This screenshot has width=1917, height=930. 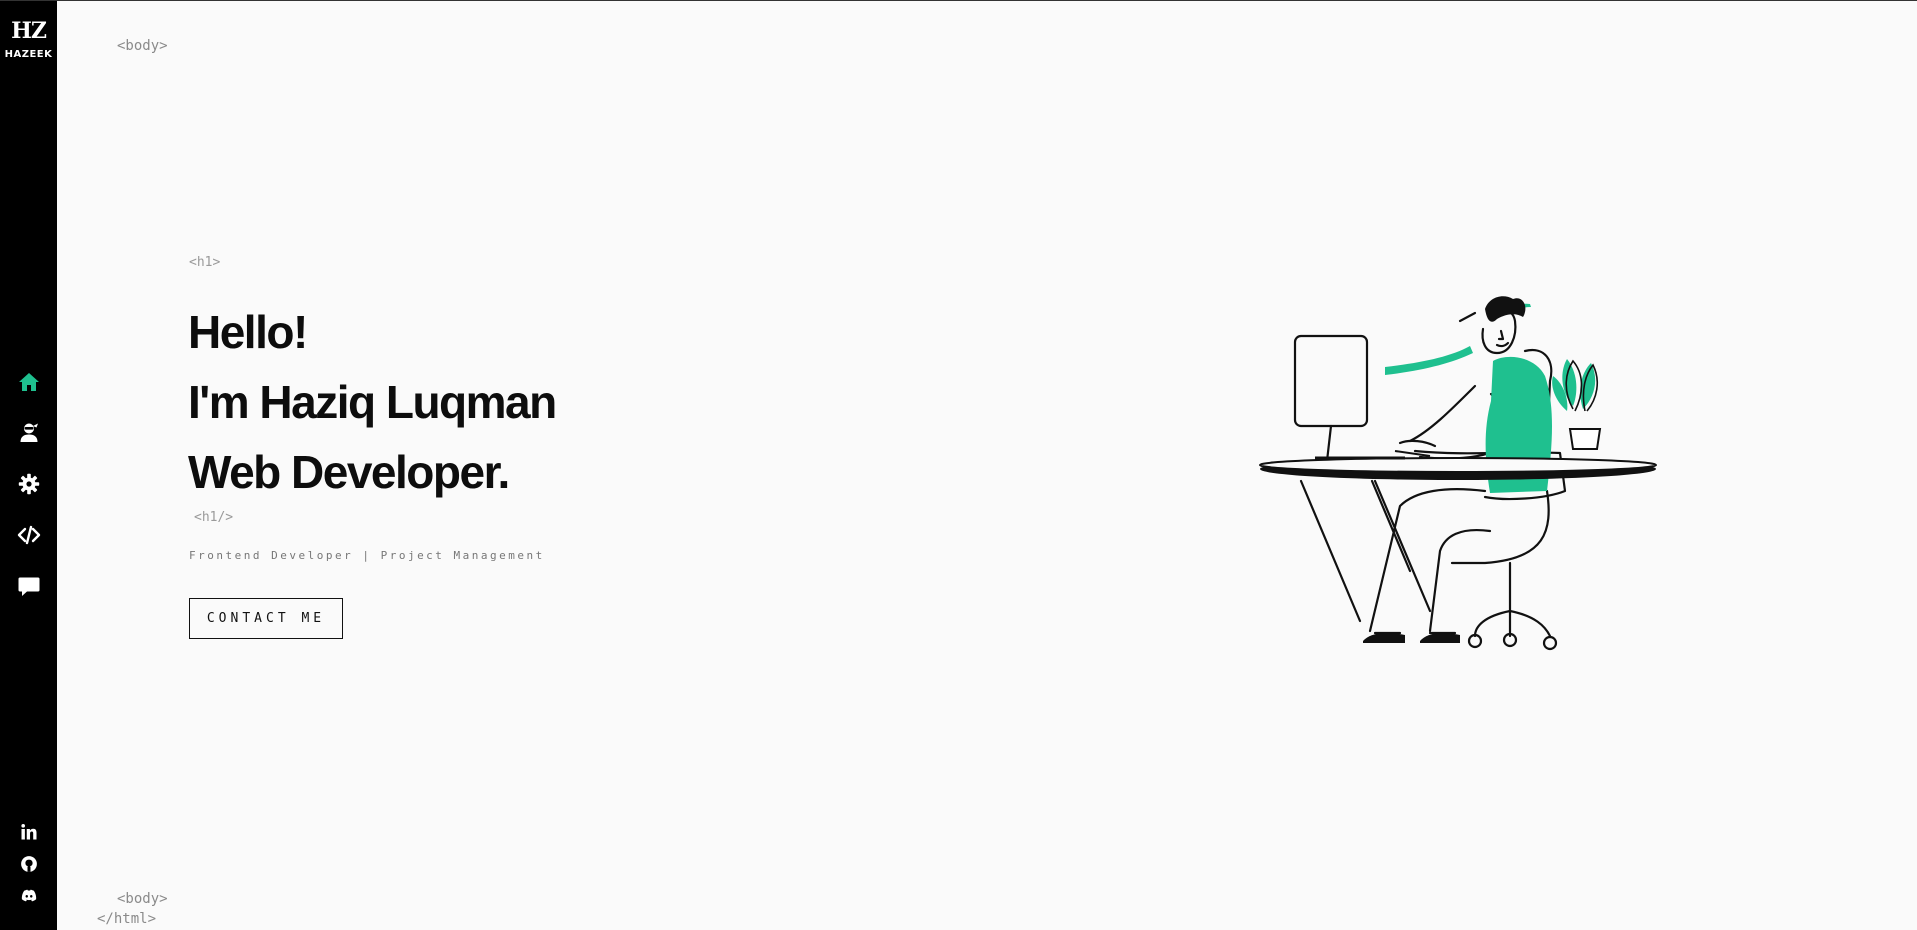 I want to click on logo: HZ HAZEEK, so click(x=28, y=39).